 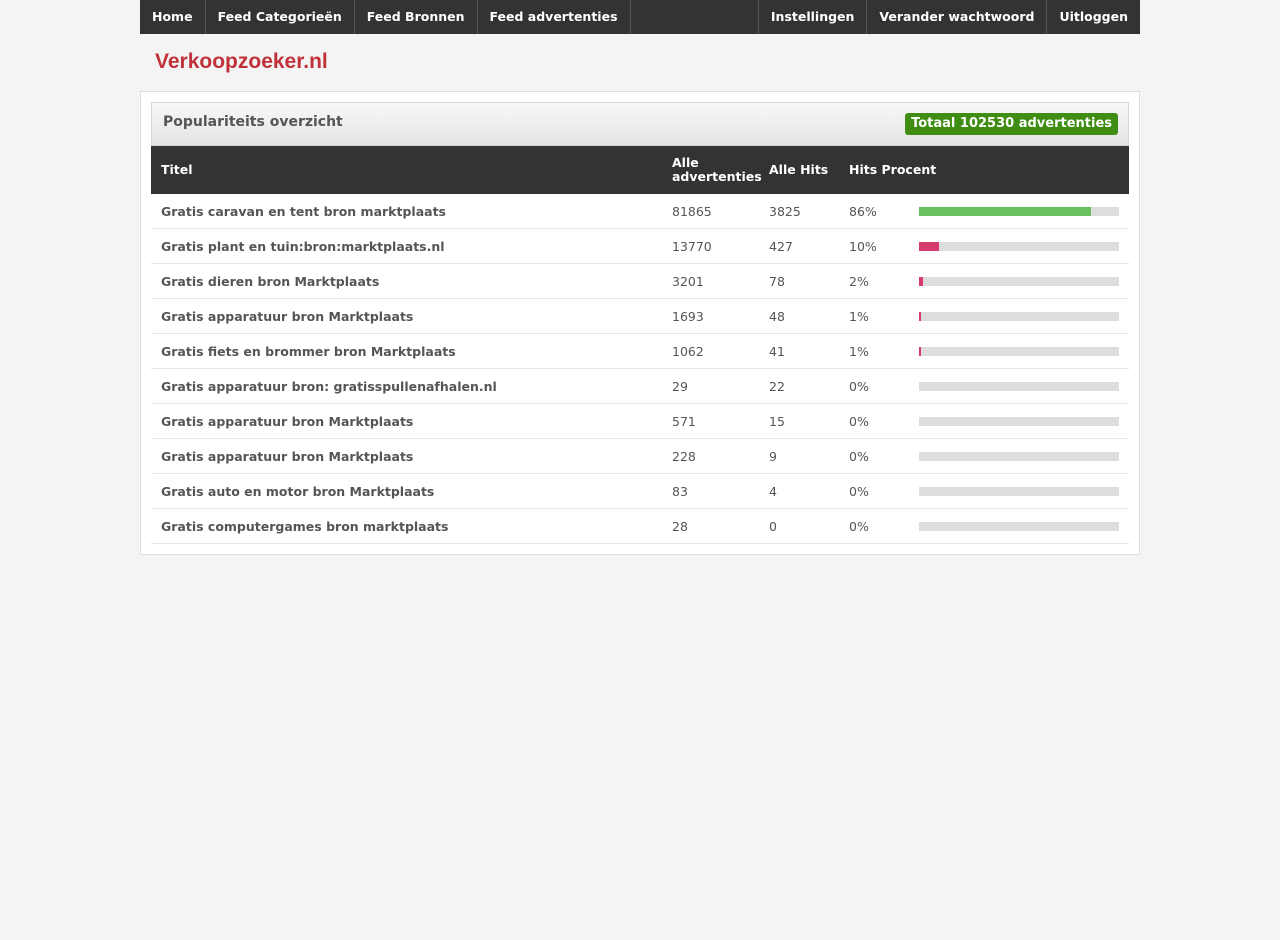 I want to click on nav-feed-advertenties: Feed advertenties, so click(x=554, y=17).